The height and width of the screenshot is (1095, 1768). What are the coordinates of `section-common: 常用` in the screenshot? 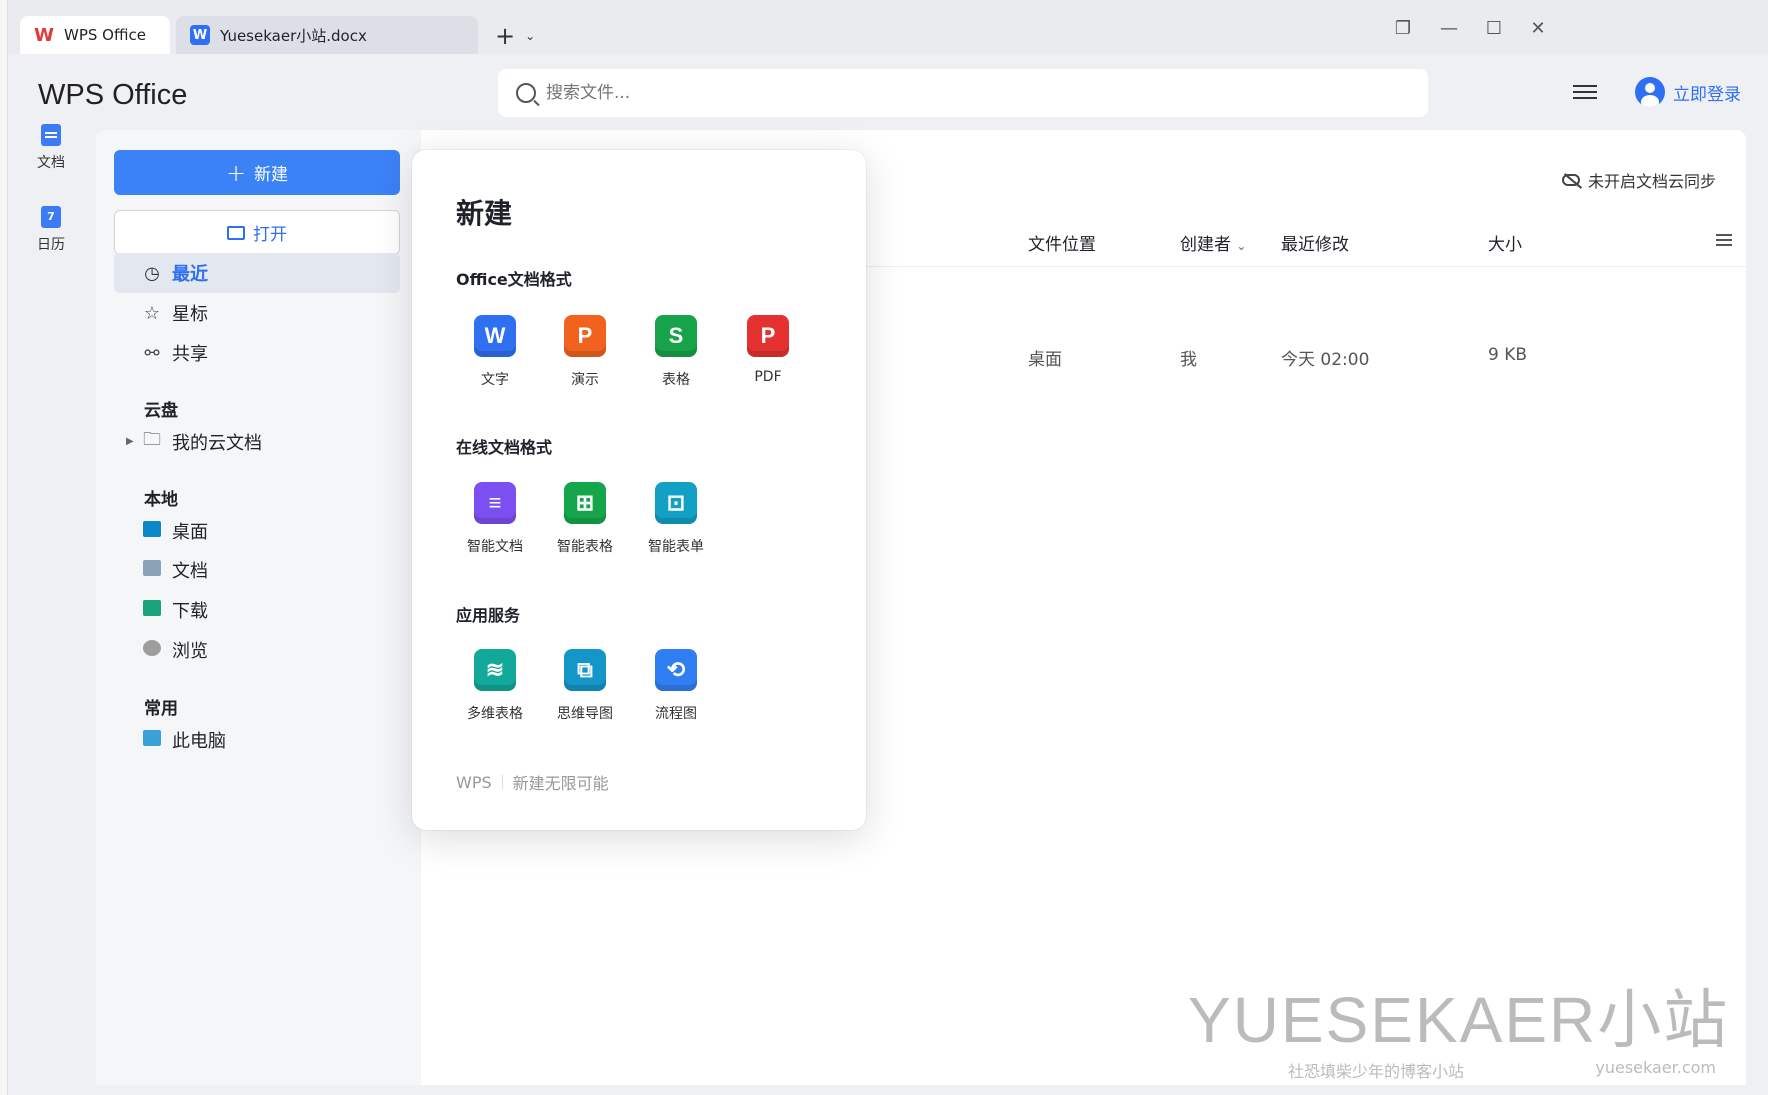 It's located at (161, 709).